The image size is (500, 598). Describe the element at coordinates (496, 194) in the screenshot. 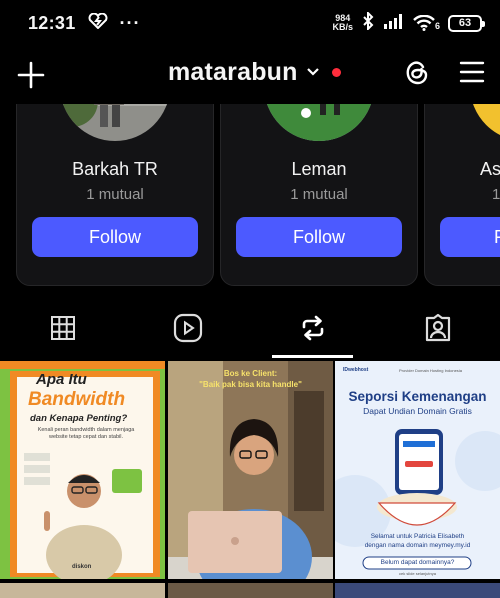

I see `card-mutual: 1` at that location.